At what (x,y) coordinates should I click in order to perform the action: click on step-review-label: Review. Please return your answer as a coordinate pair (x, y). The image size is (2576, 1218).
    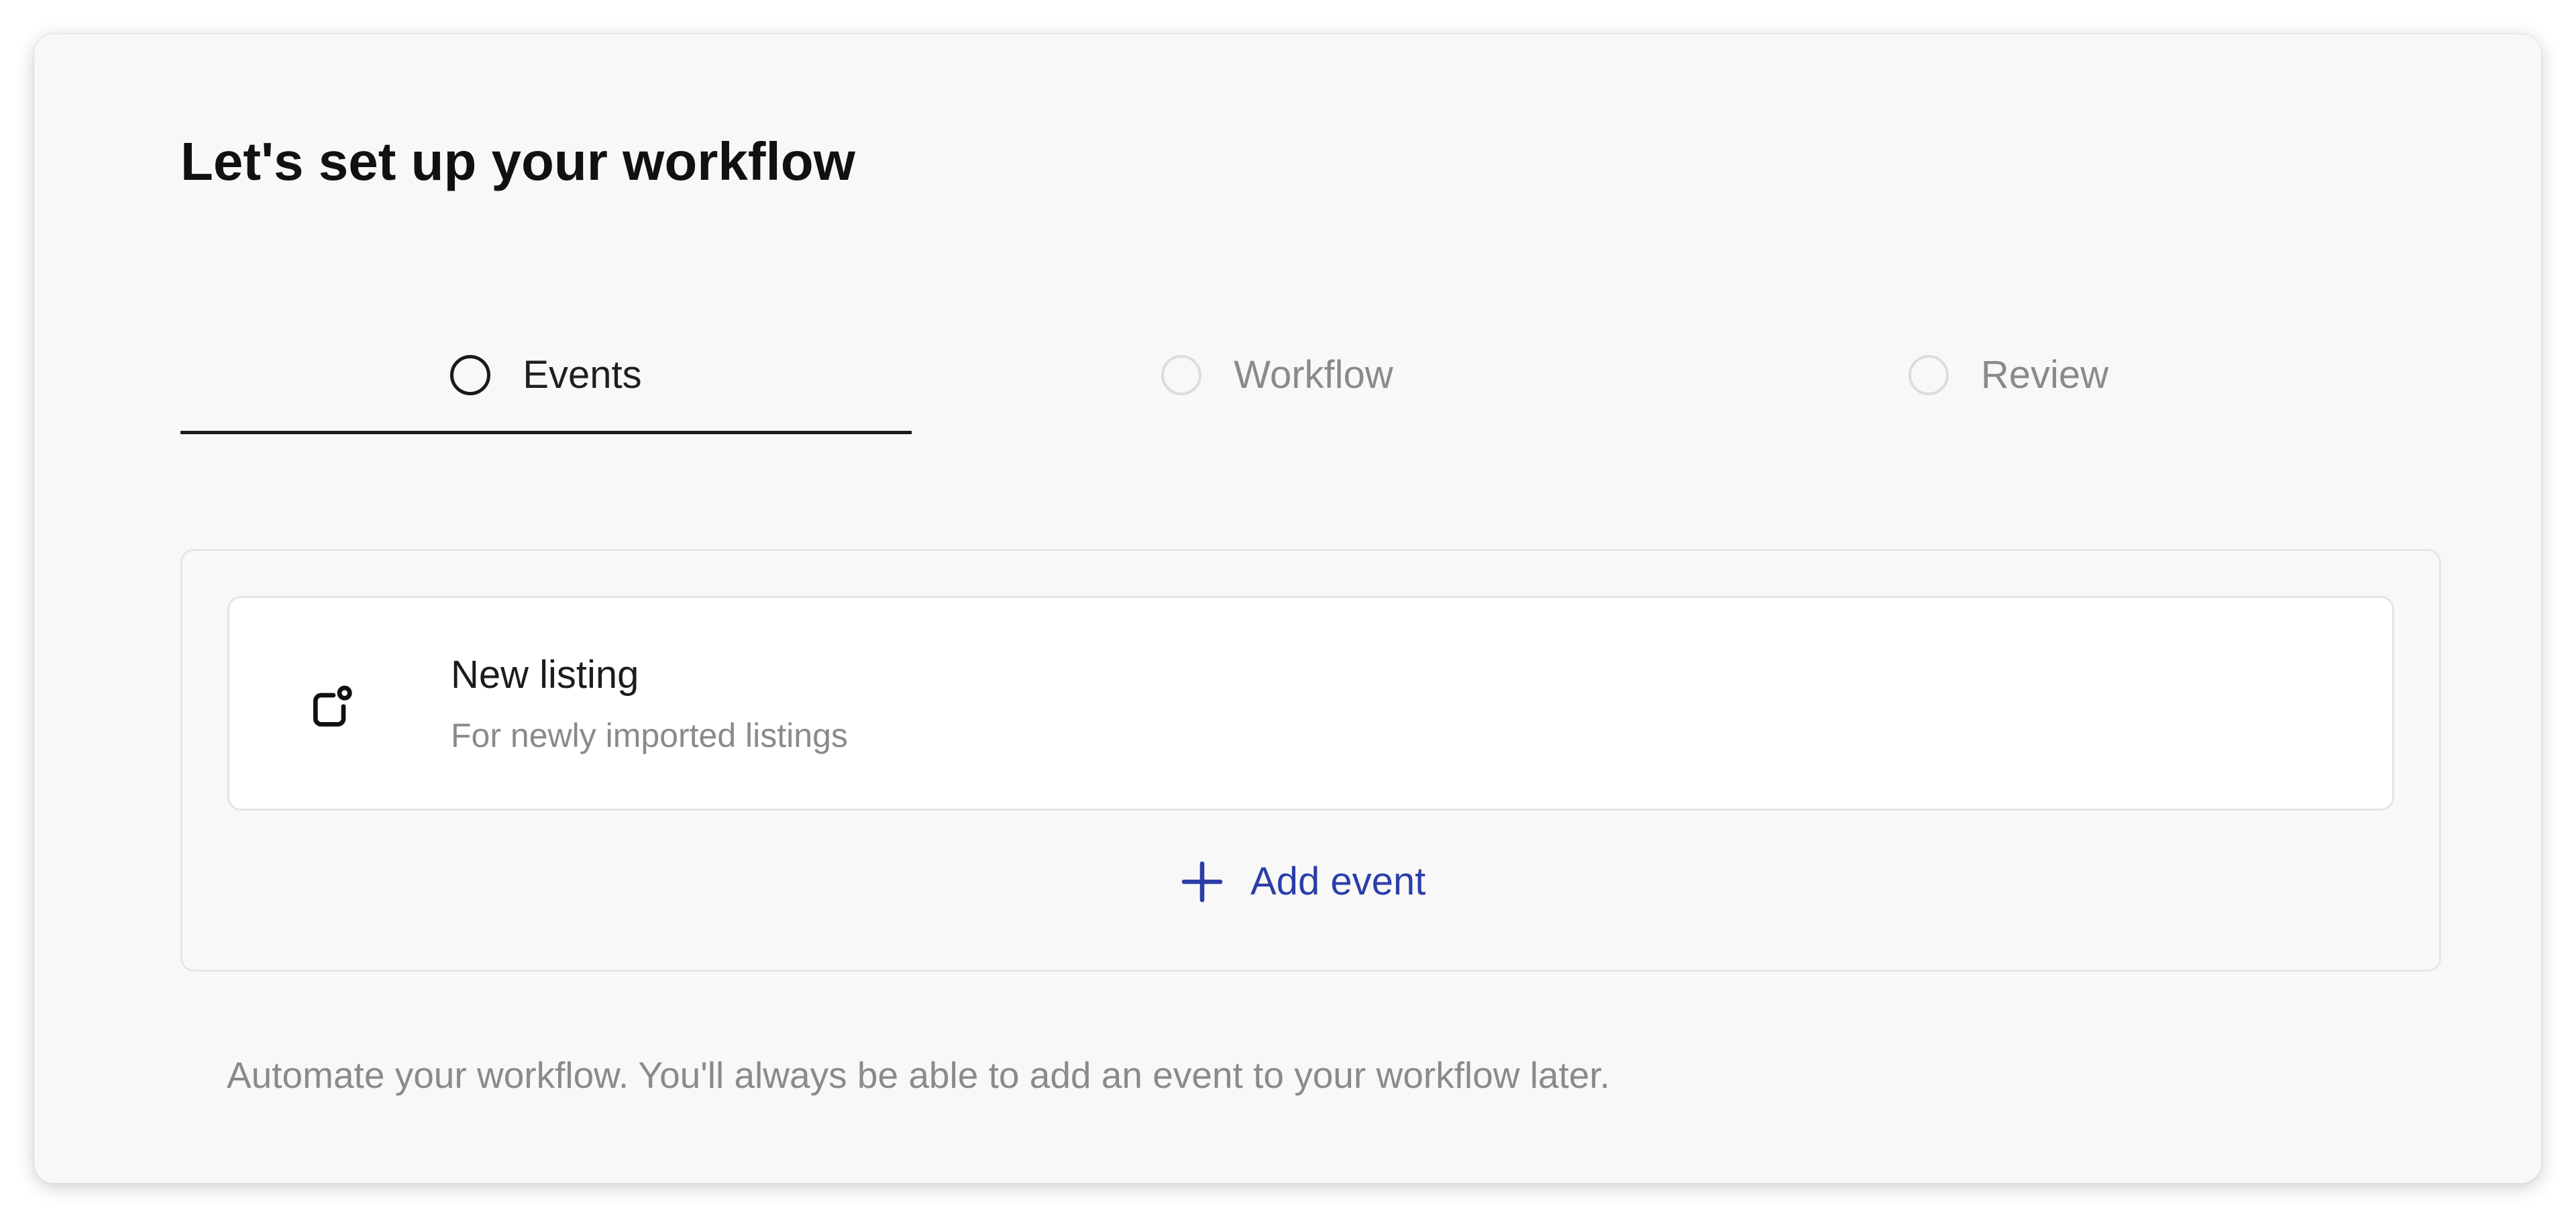
    Looking at the image, I should click on (2044, 375).